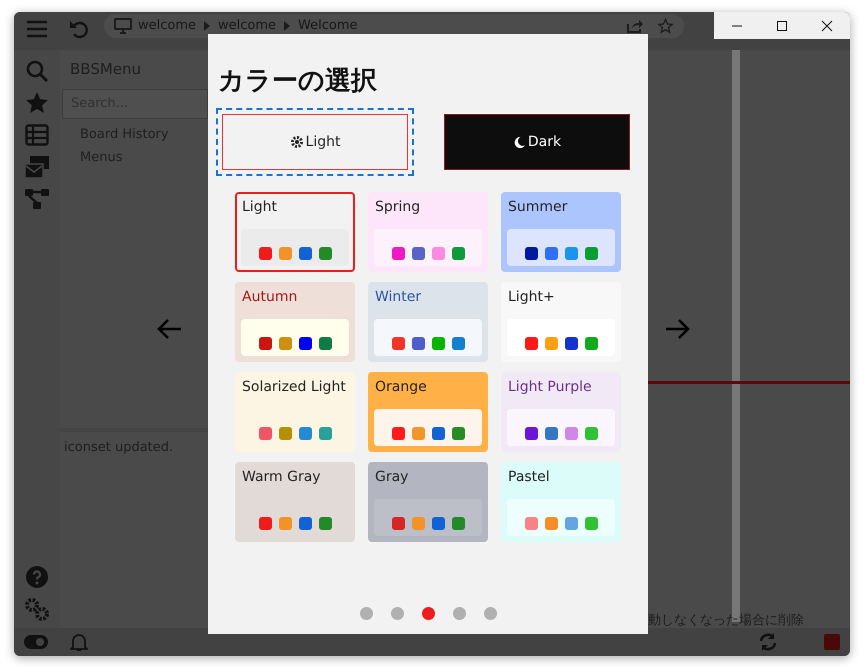  I want to click on theme-card: Solarized Light, so click(295, 412).